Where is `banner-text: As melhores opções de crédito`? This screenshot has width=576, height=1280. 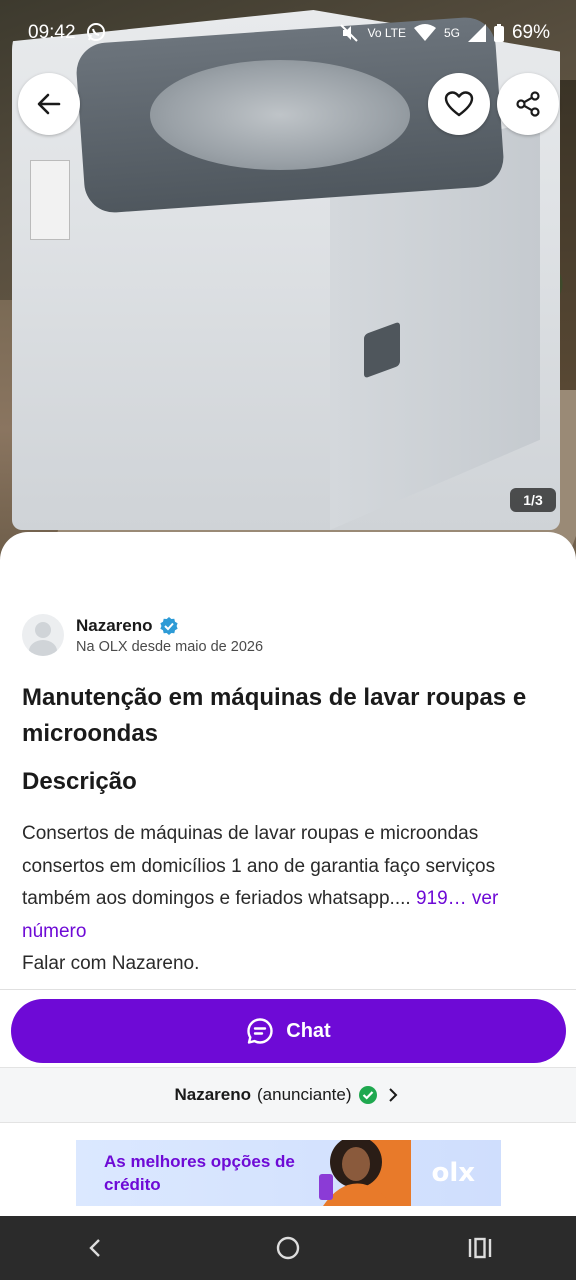
banner-text: As melhores opções de crédito is located at coordinates (199, 1173).